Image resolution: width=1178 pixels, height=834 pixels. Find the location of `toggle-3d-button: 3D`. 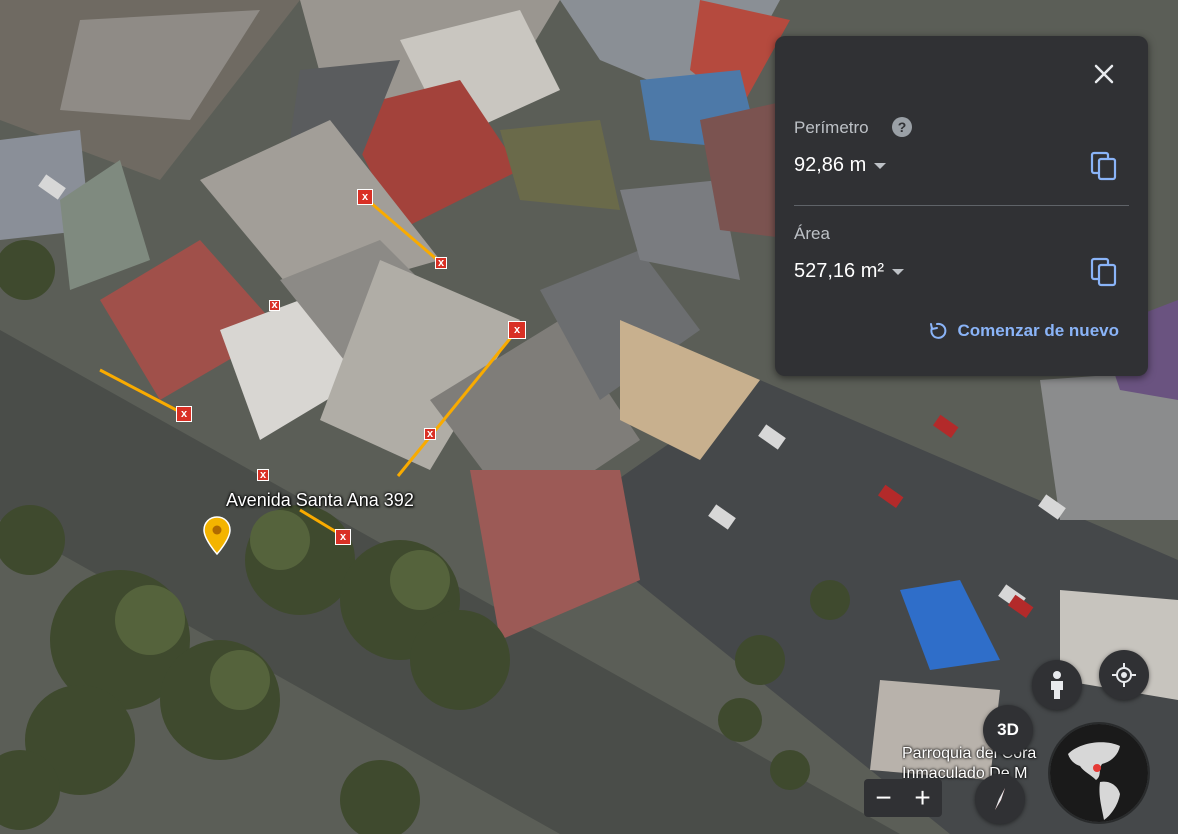

toggle-3d-button: 3D is located at coordinates (1008, 730).